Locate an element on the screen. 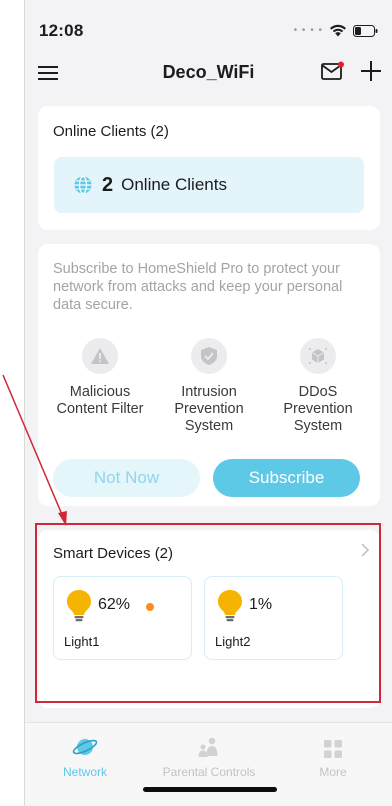 The height and width of the screenshot is (806, 392). planet-icon is located at coordinates (85, 747).